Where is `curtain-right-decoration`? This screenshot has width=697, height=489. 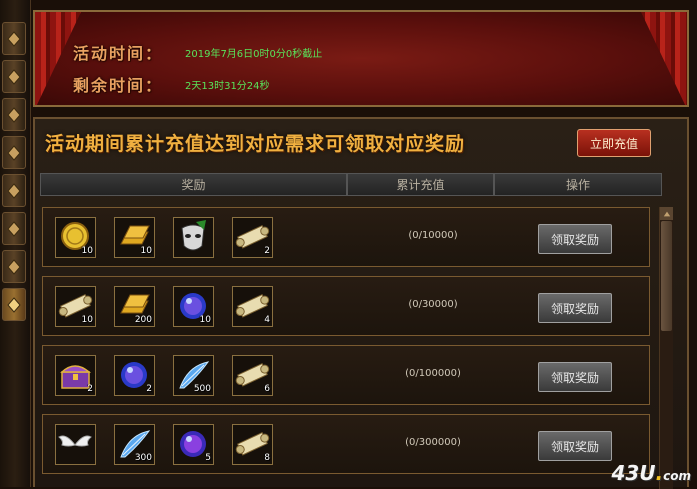
curtain-right-decoration is located at coordinates (664, 58).